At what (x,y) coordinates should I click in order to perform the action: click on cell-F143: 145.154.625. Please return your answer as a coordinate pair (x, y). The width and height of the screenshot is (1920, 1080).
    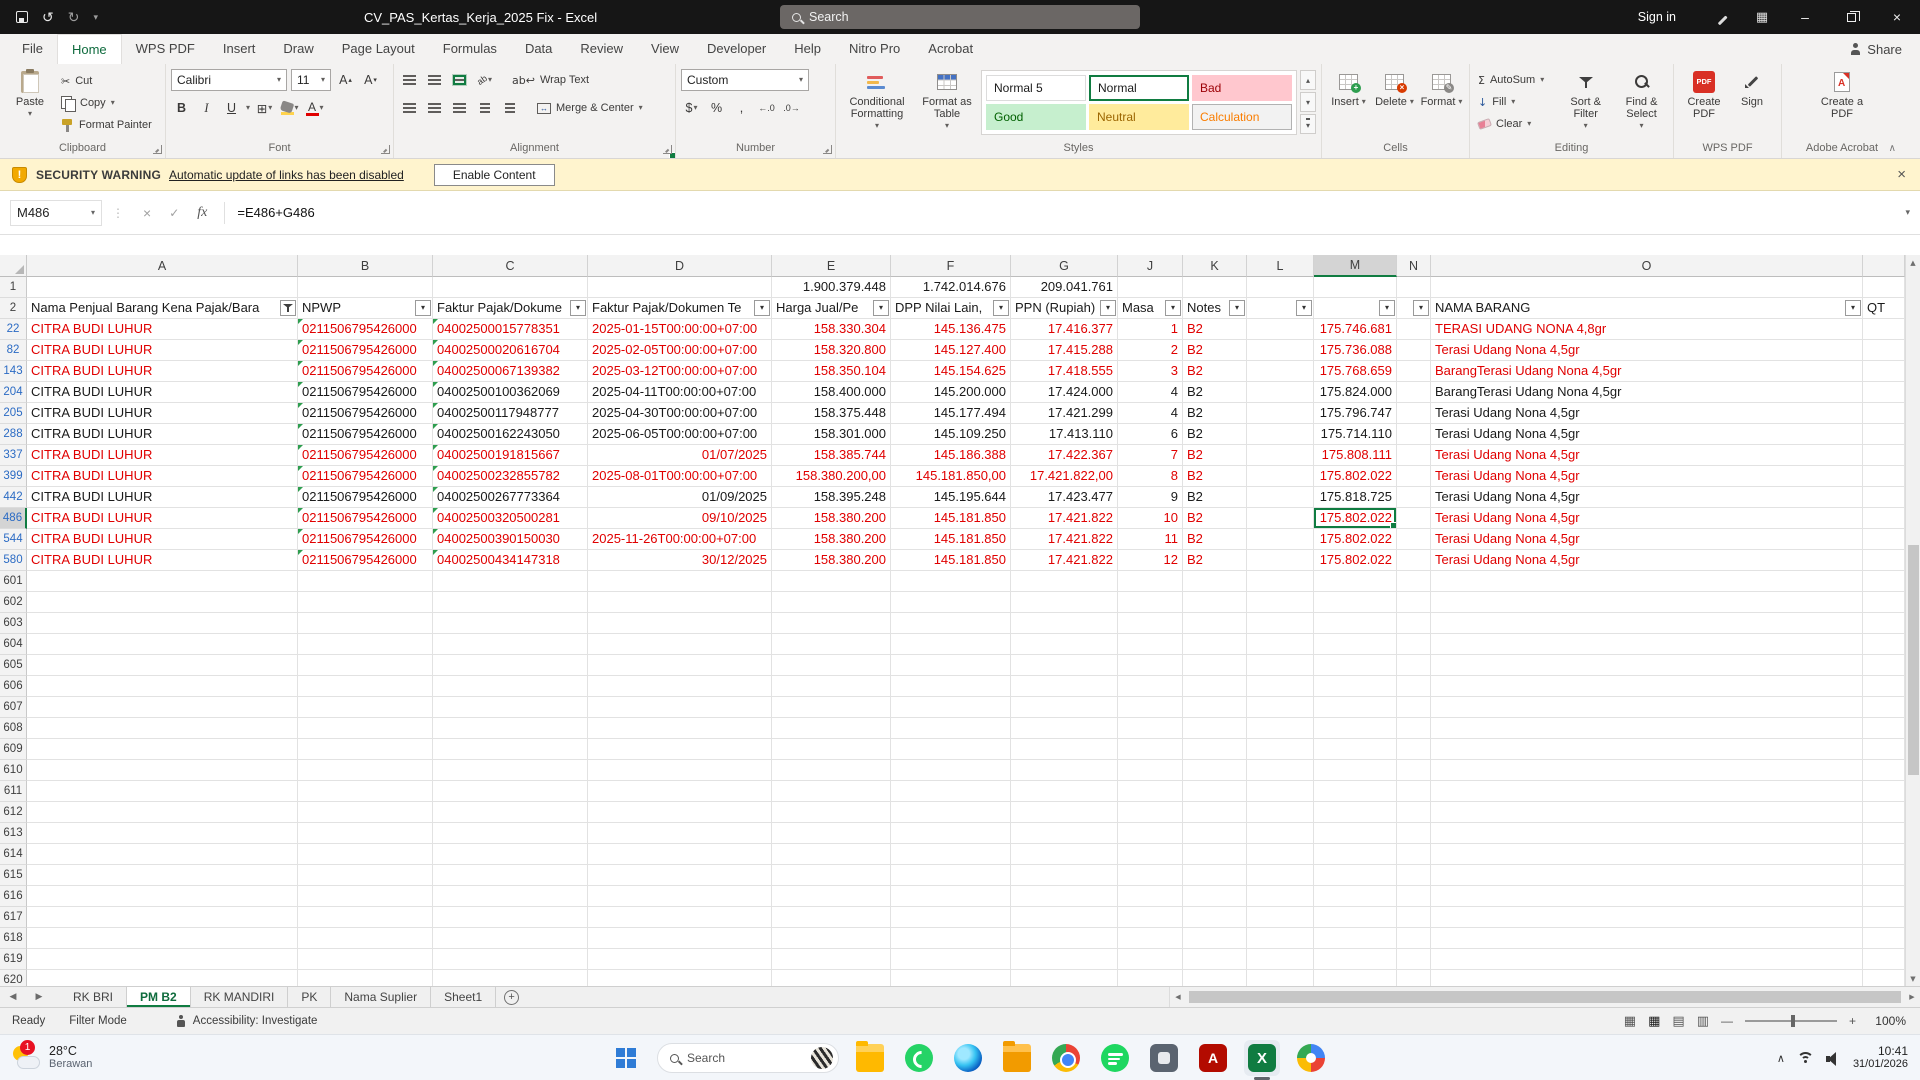
    Looking at the image, I should click on (951, 371).